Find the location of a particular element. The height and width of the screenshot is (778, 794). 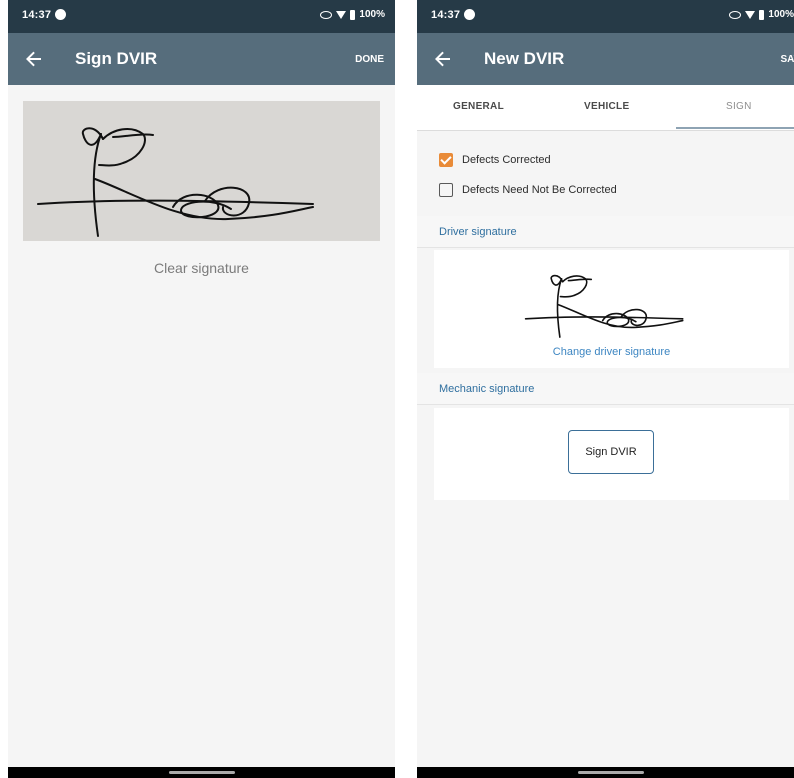

save-button: SAVE is located at coordinates (787, 59).